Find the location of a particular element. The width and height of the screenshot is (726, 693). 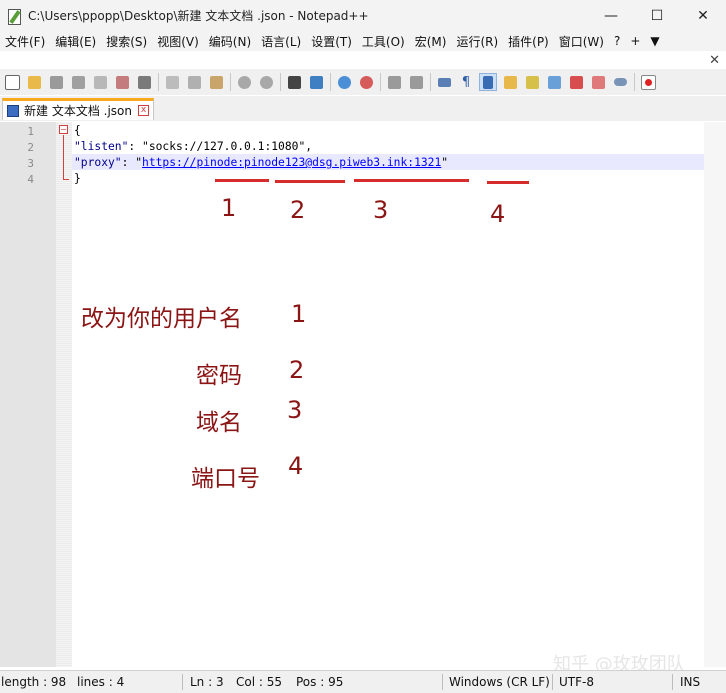

status-position: Pos : 95 is located at coordinates (320, 682).